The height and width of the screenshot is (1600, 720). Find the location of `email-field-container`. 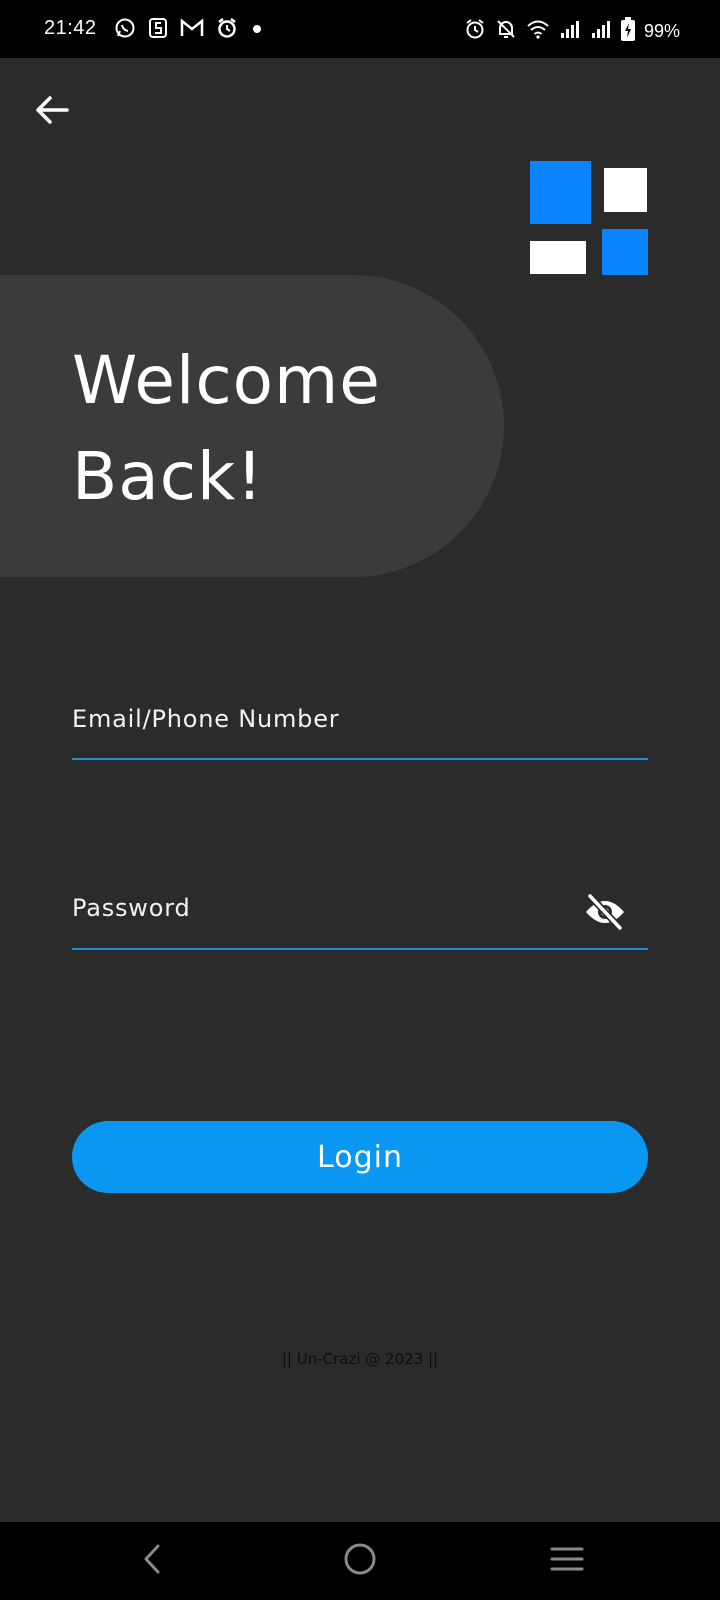

email-field-container is located at coordinates (360, 720).